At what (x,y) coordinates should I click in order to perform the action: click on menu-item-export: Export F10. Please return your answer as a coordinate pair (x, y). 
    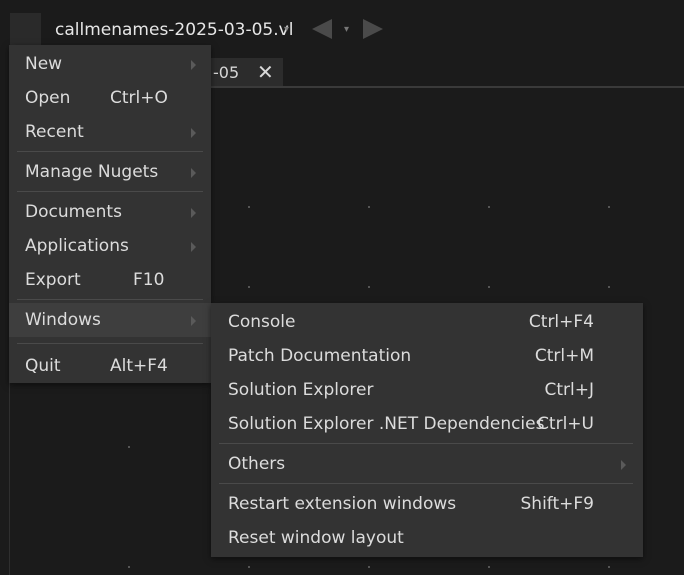
    Looking at the image, I should click on (110, 280).